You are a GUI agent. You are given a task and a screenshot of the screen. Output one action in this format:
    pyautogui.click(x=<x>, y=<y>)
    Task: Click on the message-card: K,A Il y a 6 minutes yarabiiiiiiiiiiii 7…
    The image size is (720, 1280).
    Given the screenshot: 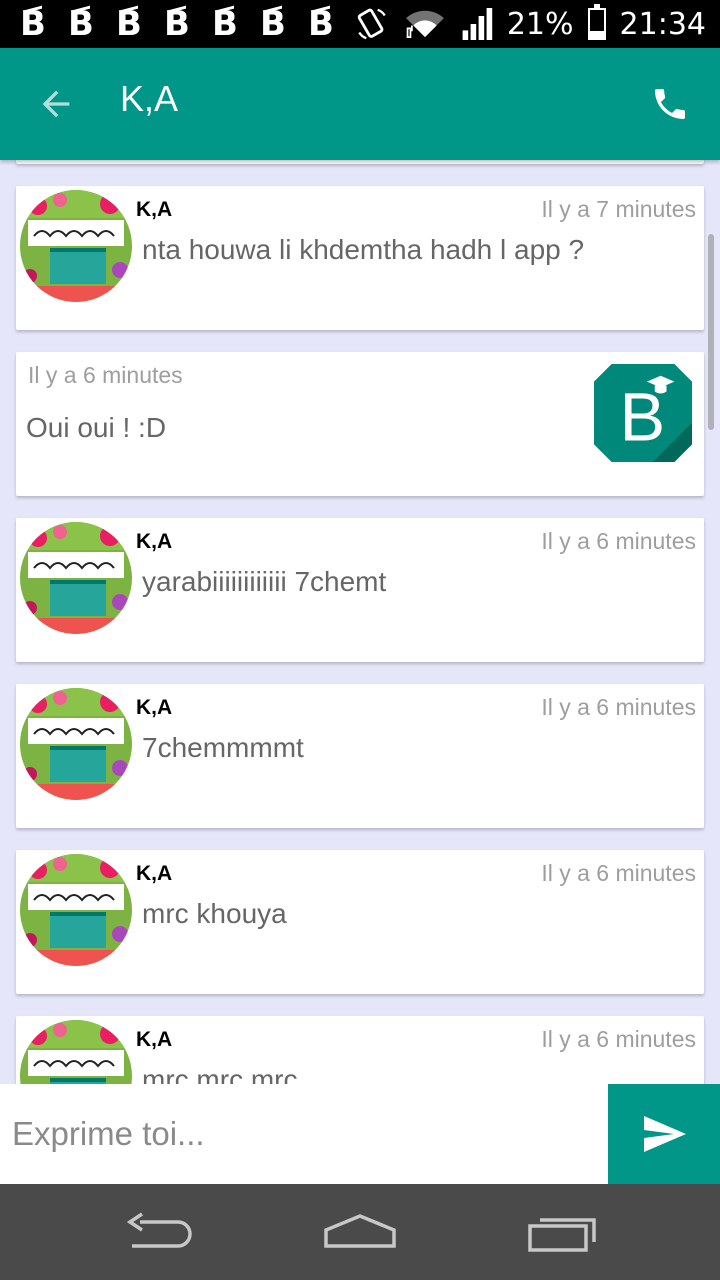 What is the action you would take?
    pyautogui.click(x=360, y=590)
    